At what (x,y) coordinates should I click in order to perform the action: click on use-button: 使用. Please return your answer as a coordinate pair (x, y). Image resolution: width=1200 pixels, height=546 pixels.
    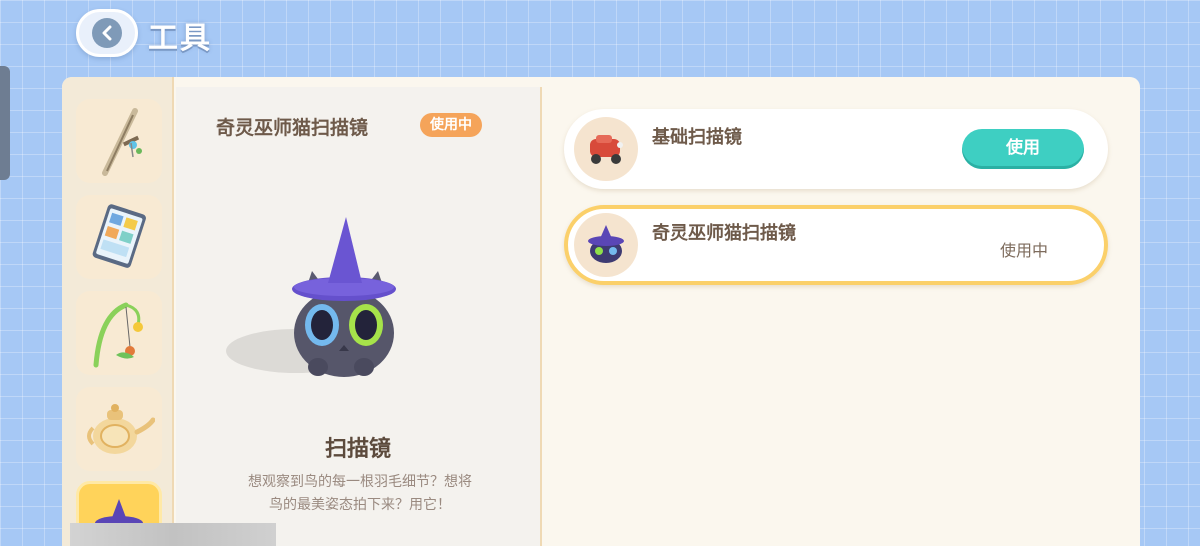
    Looking at the image, I should click on (1023, 149).